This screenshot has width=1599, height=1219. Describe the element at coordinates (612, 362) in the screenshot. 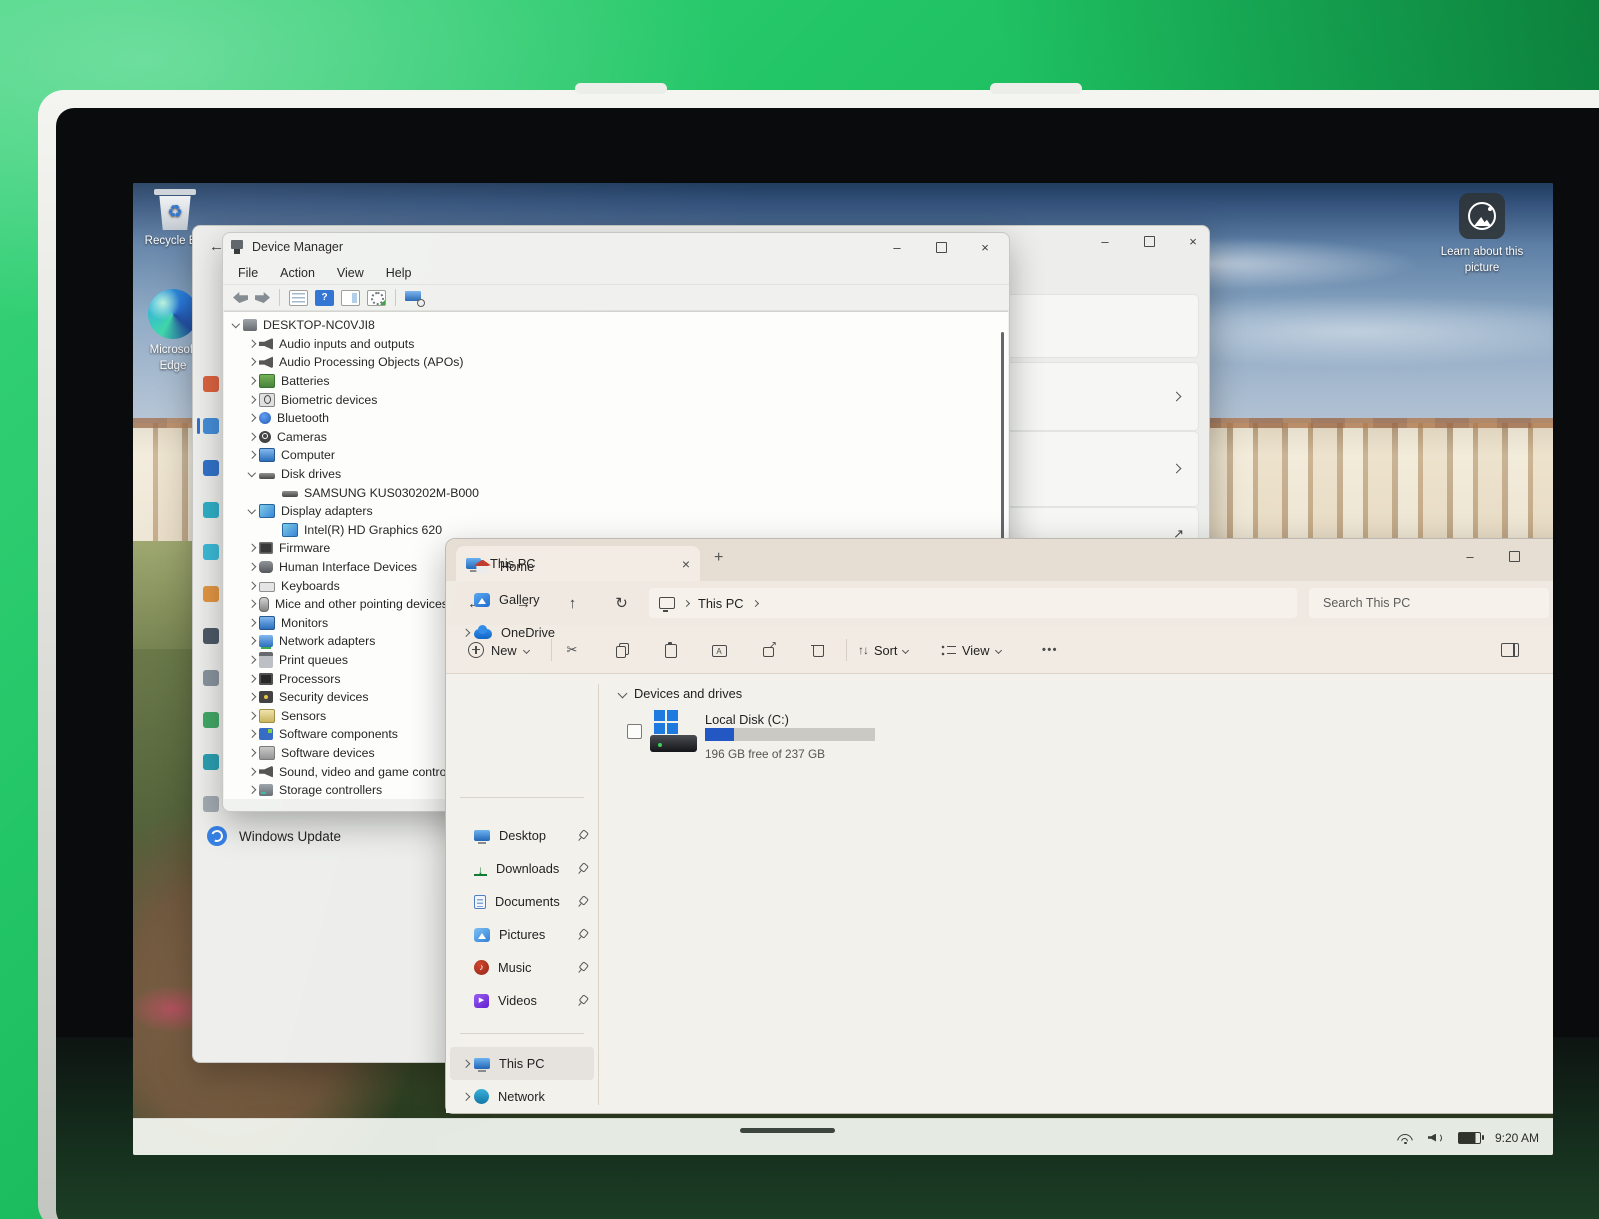

I see `tree-item: Audio Processing Objects (APOs)` at that location.